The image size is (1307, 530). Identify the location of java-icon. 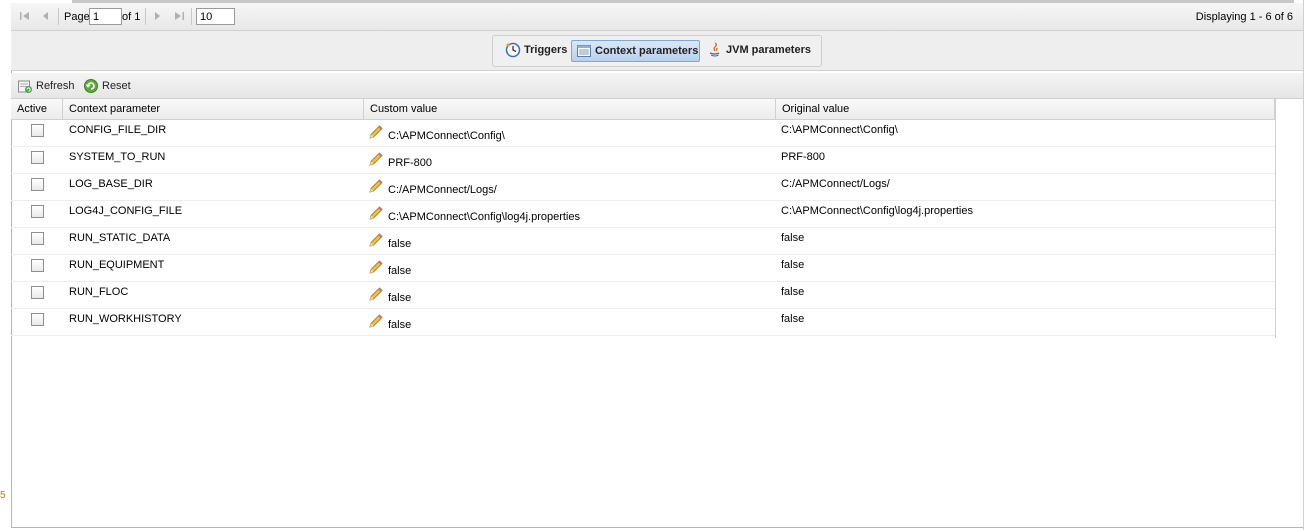
(715, 50).